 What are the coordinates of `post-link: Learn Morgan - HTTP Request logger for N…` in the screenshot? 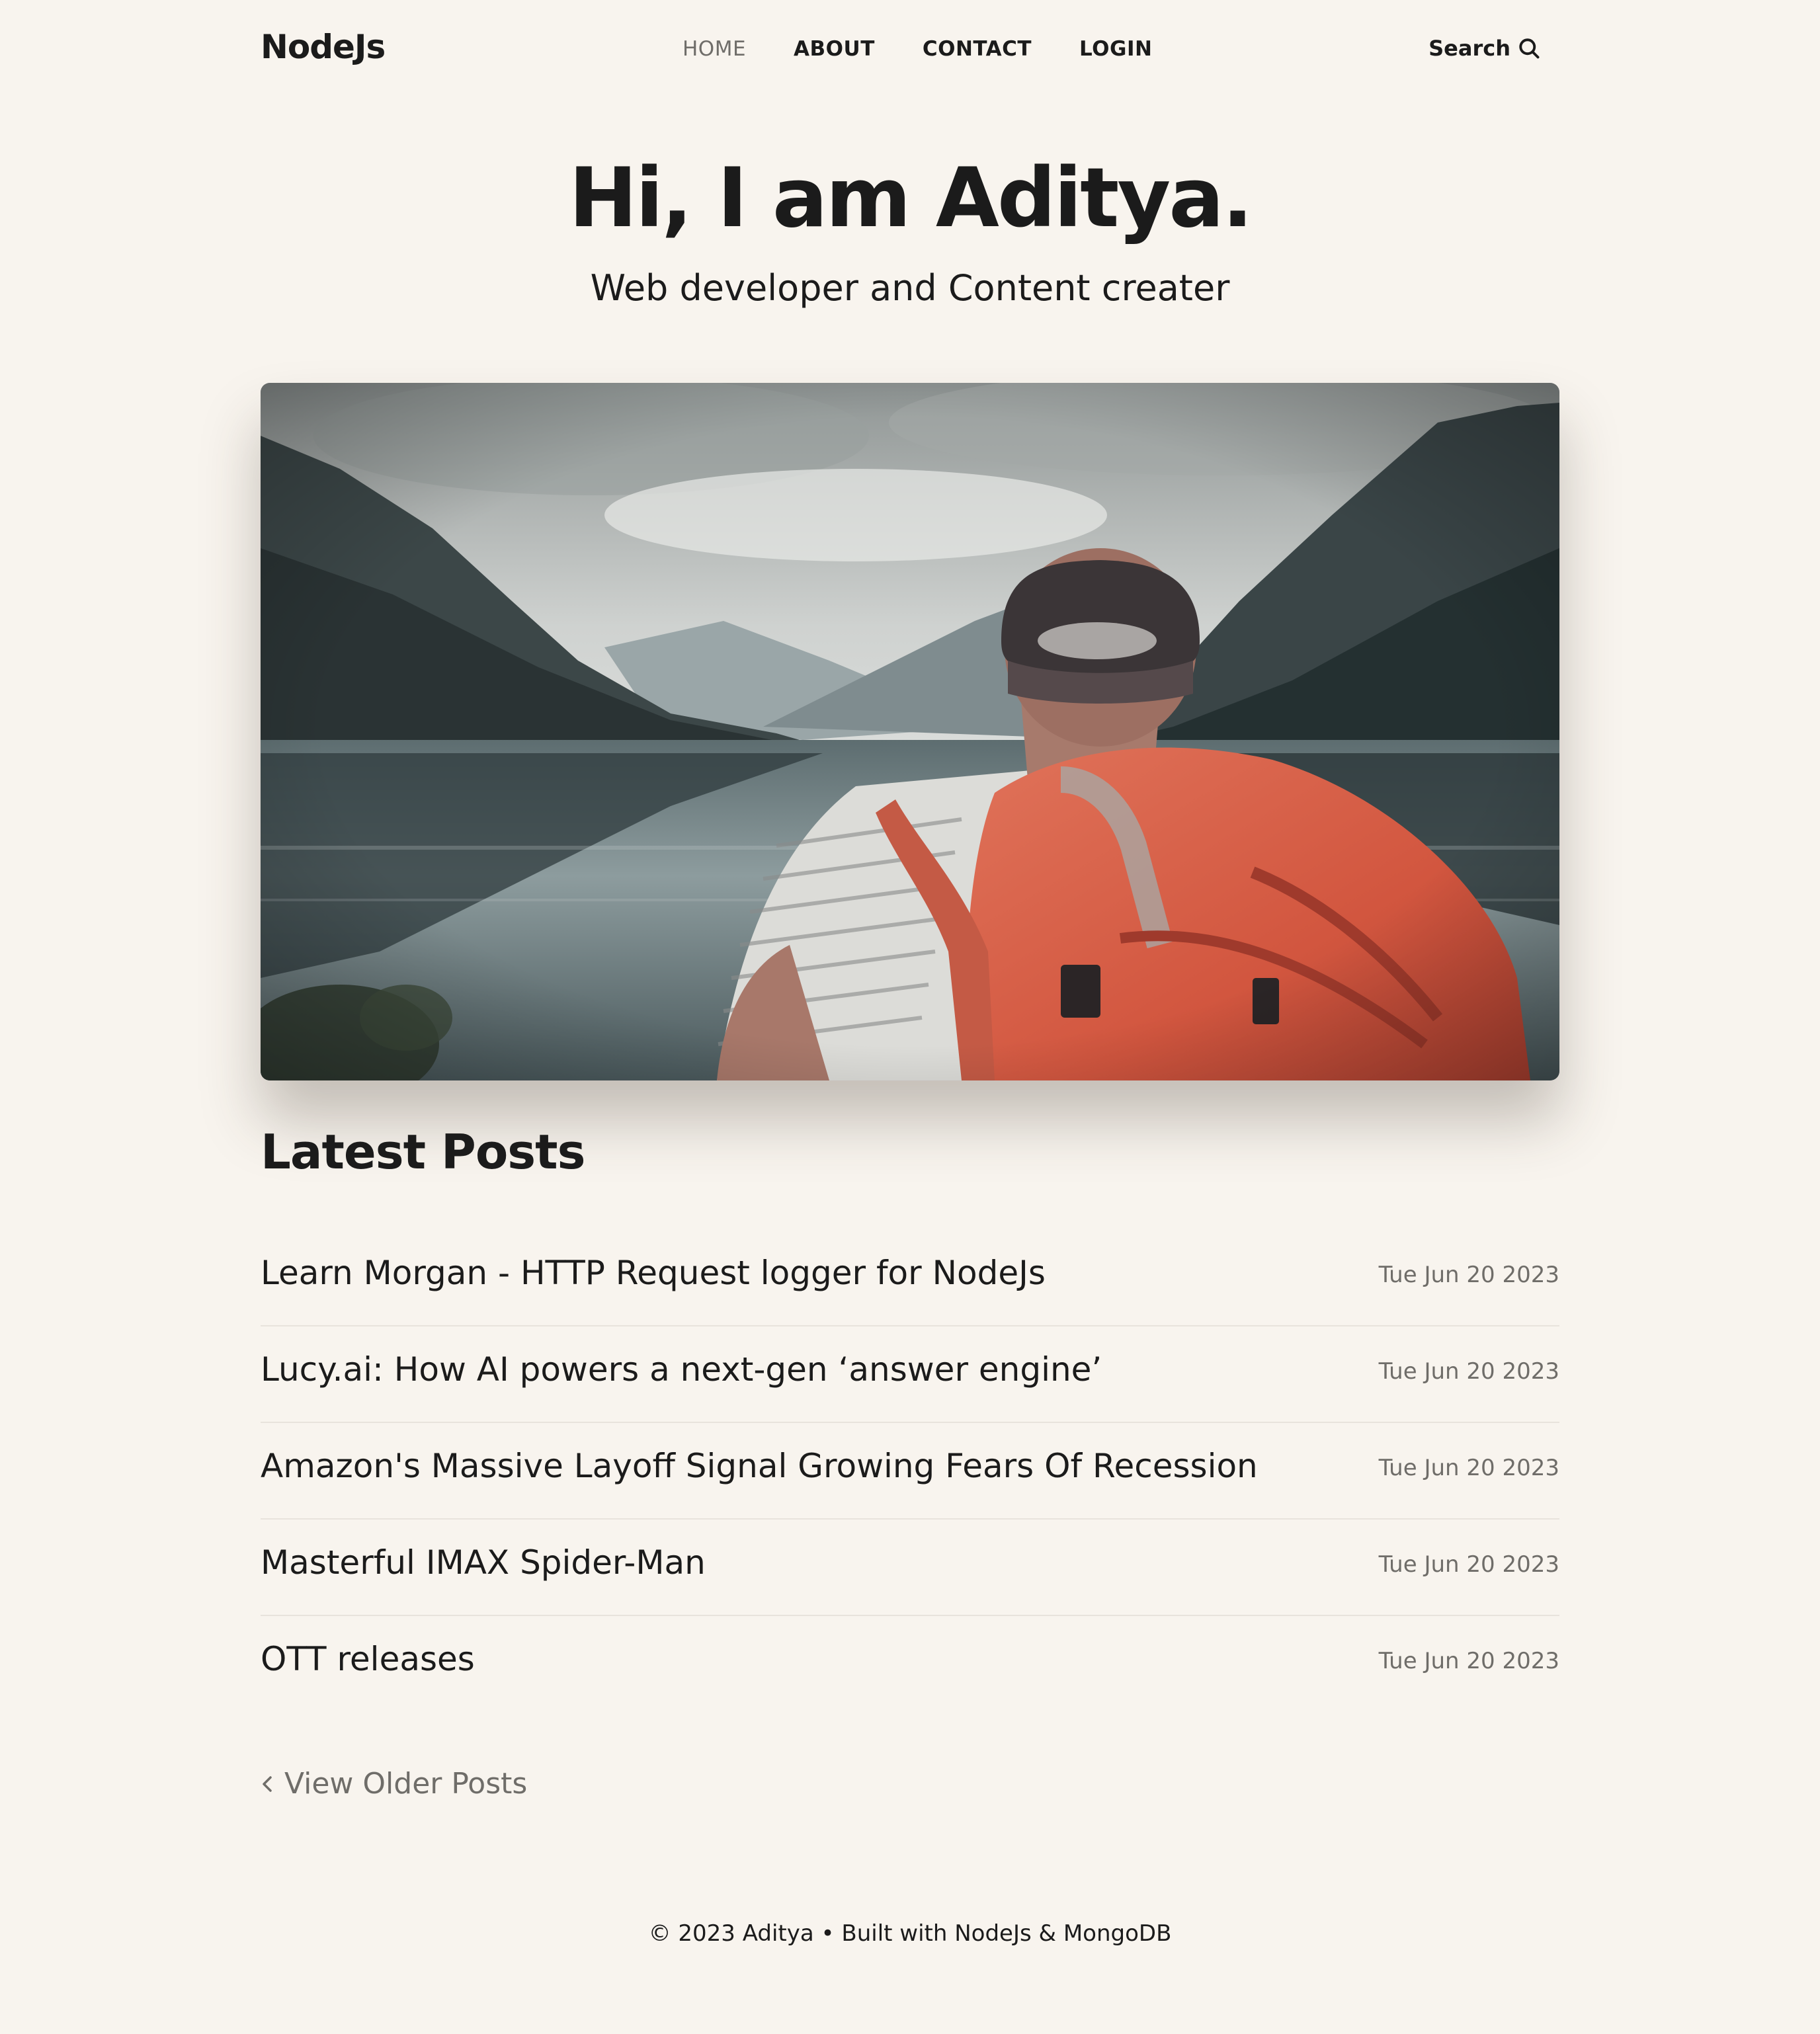 It's located at (653, 1273).